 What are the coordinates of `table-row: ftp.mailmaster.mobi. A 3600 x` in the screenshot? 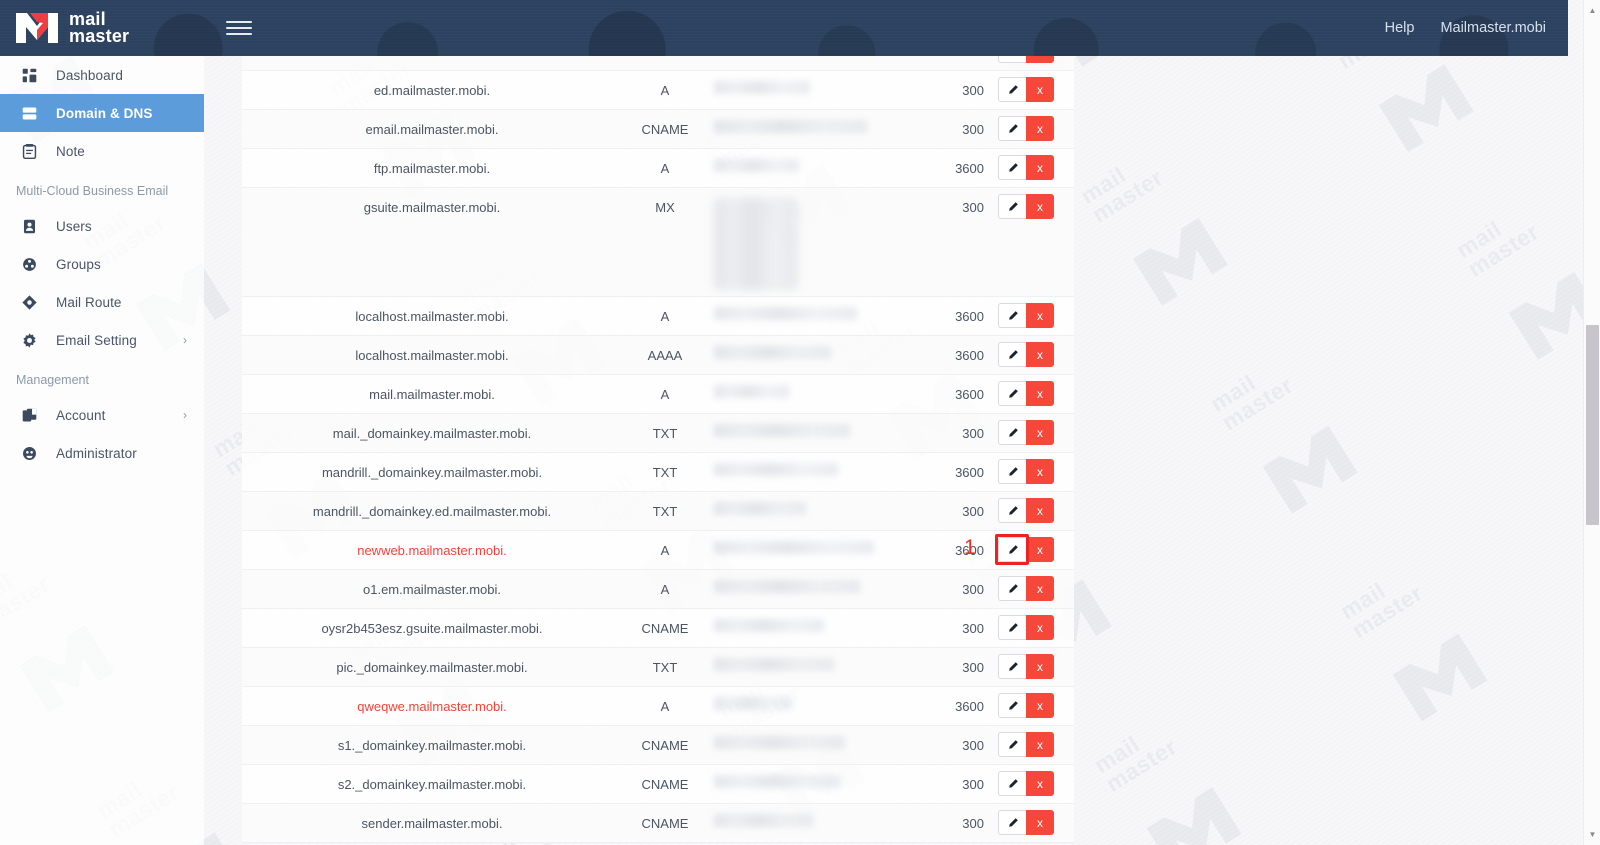 It's located at (658, 168).